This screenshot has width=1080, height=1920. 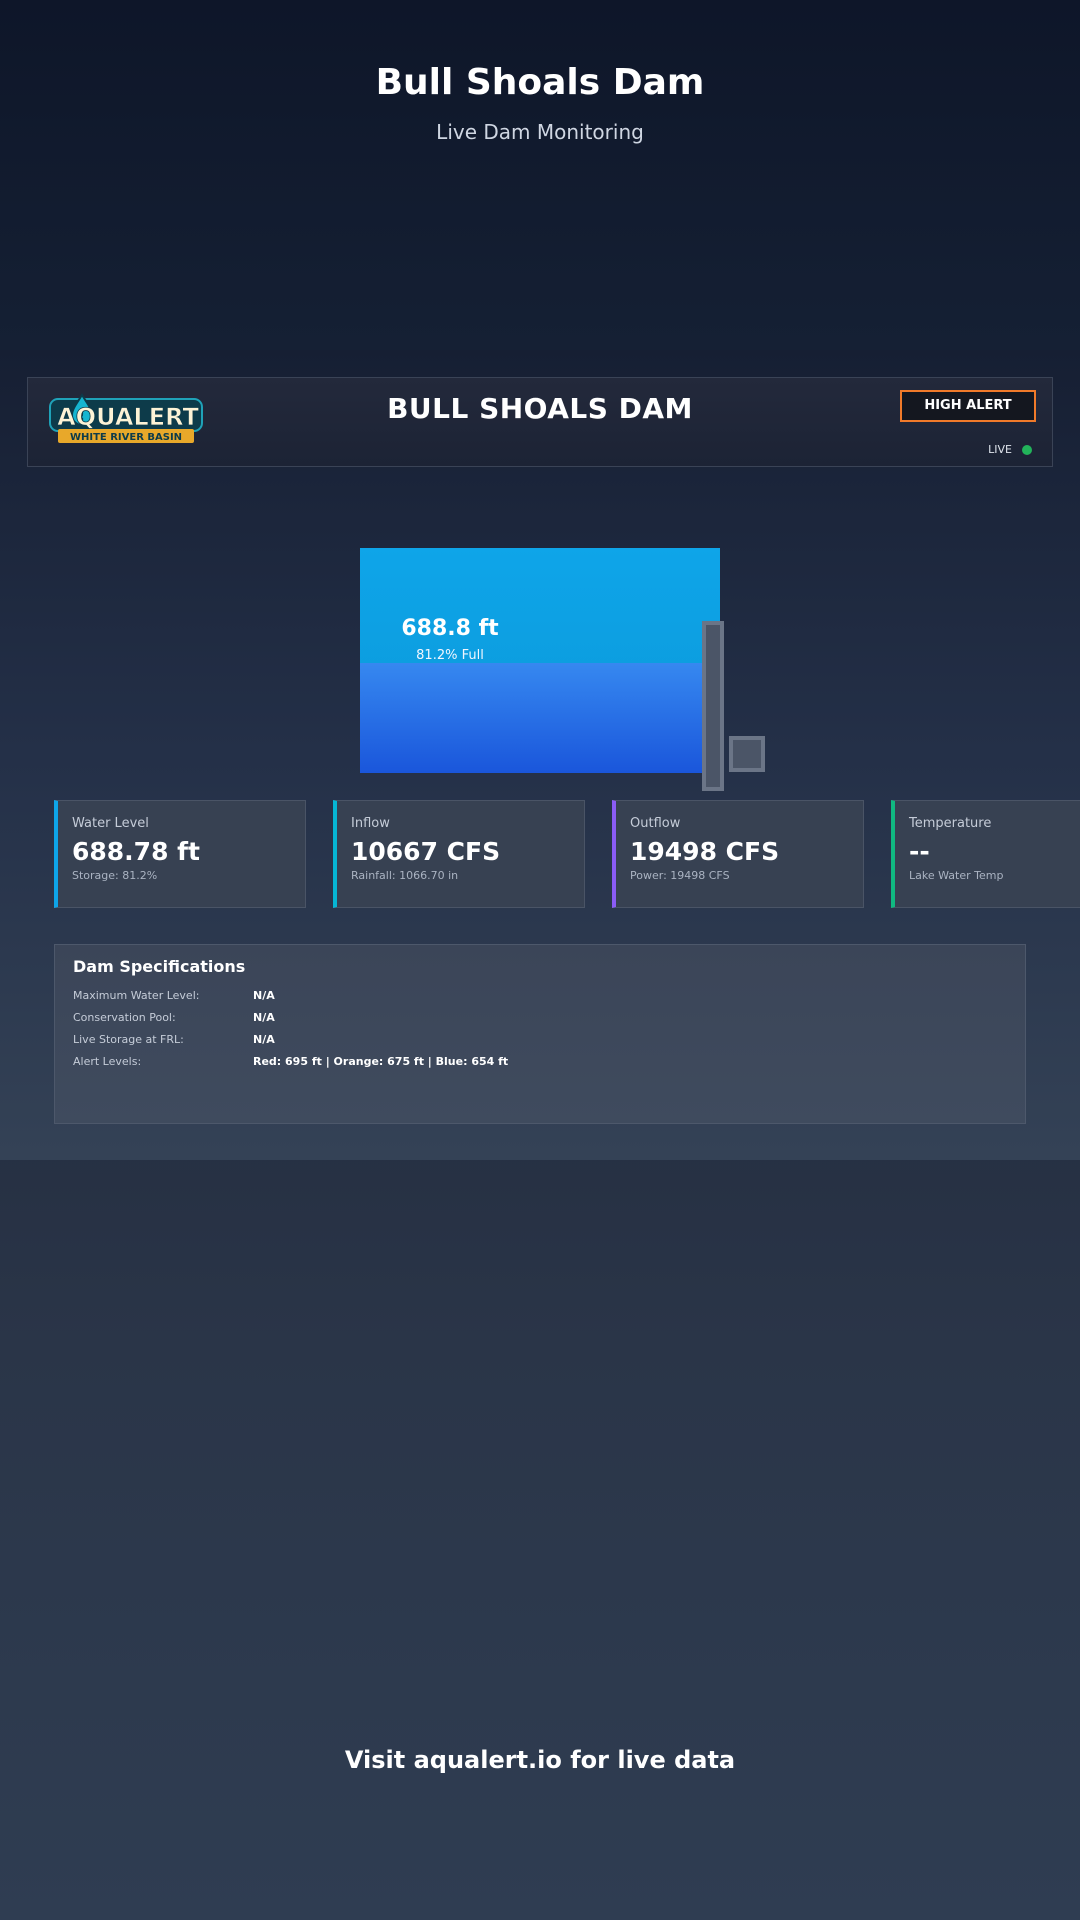 What do you see at coordinates (680, 875) in the screenshot?
I see `card-subtext: Power: 19498 CFS` at bounding box center [680, 875].